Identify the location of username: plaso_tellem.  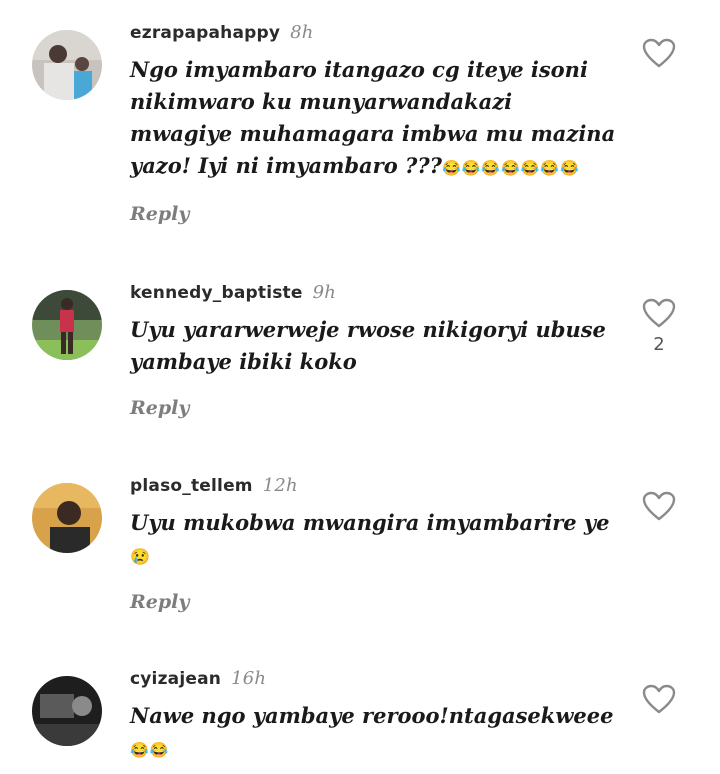
(191, 486).